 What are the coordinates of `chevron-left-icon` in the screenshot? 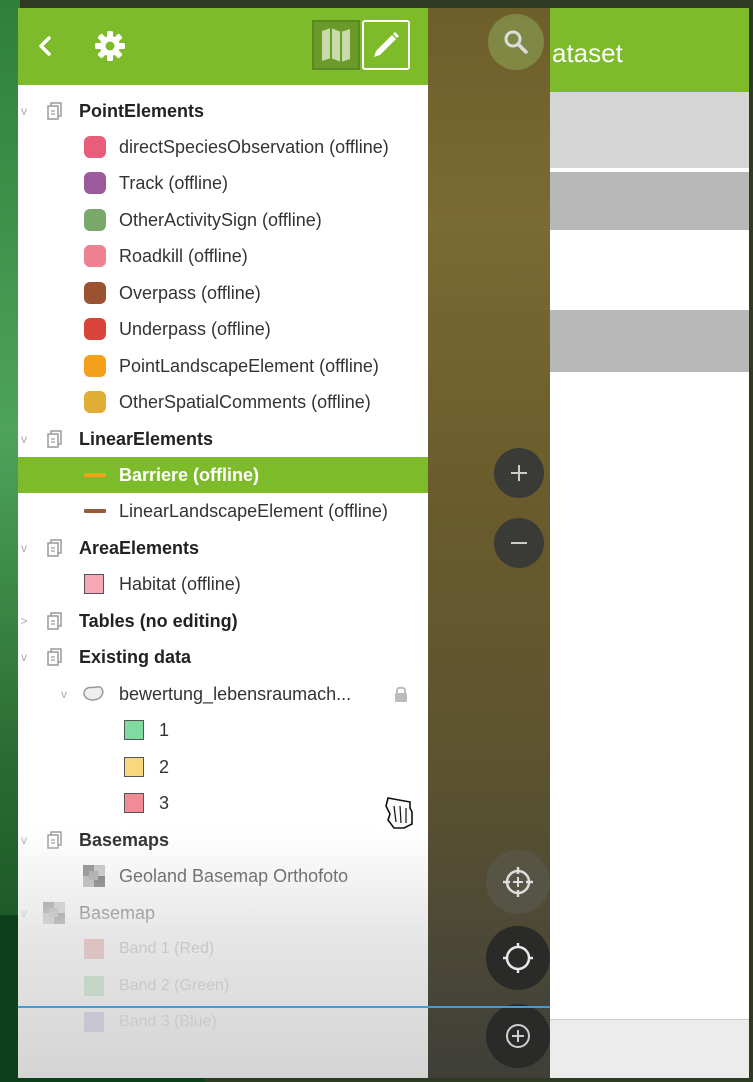 It's located at (45, 46).